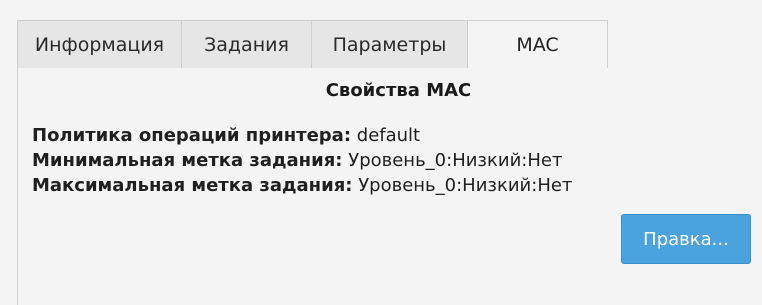  What do you see at coordinates (388, 135) in the screenshot?
I see `property-value: default` at bounding box center [388, 135].